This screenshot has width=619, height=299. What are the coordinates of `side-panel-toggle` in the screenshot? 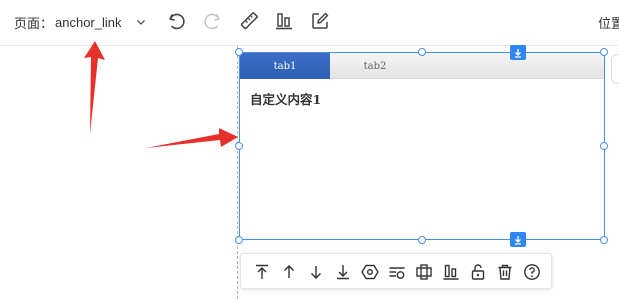 It's located at (615, 69).